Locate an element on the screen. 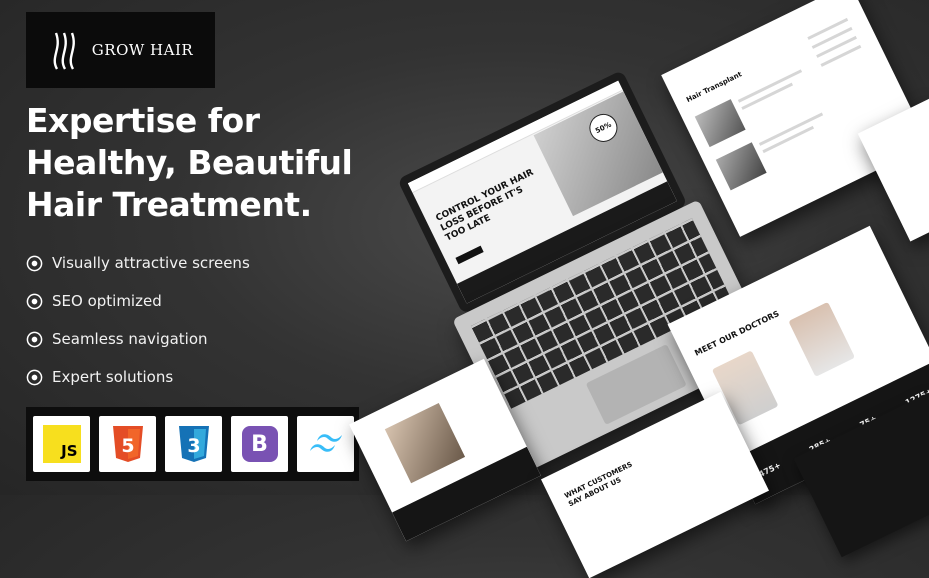 Image resolution: width=929 pixels, height=578 pixels. tech-badge-js: JS is located at coordinates (61, 444).